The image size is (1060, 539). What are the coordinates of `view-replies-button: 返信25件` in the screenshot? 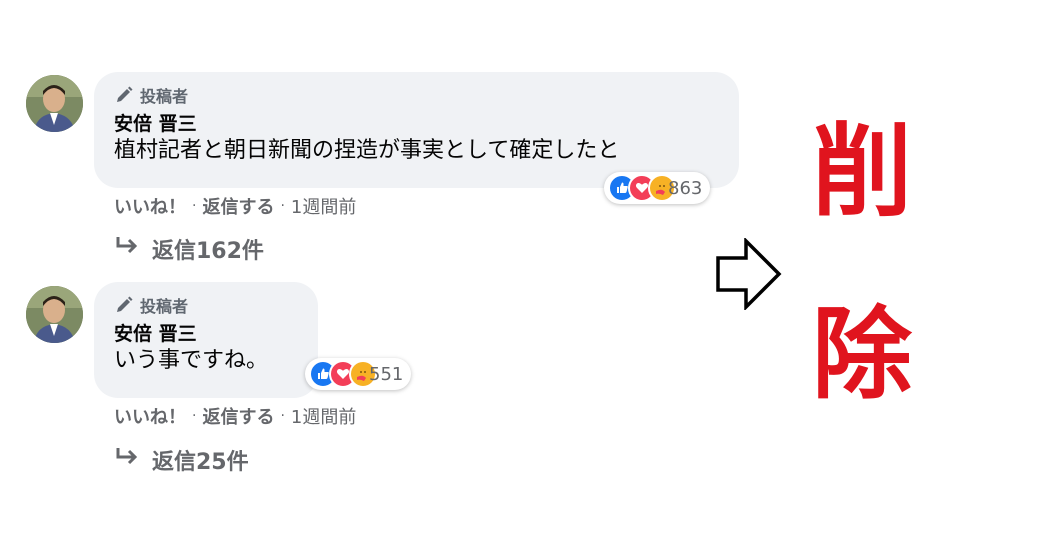 It's located at (181, 460).